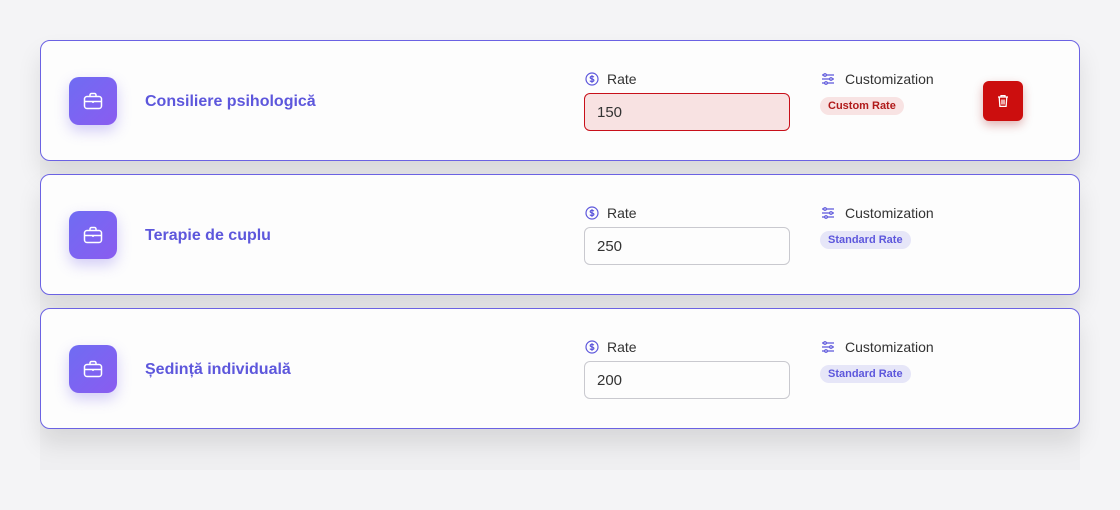 This screenshot has height=510, width=1120. Describe the element at coordinates (218, 369) in the screenshot. I see `service-name: Ședință individuală` at that location.